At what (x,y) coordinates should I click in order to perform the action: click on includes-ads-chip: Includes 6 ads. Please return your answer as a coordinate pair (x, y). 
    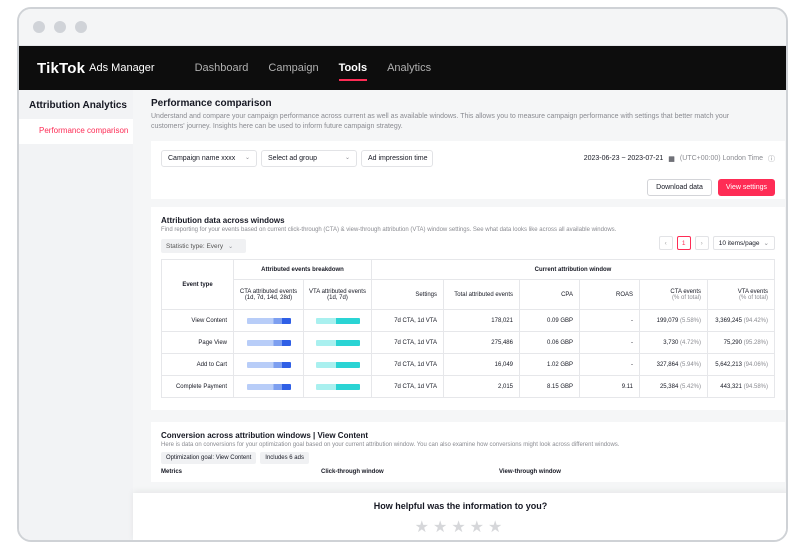
    Looking at the image, I should click on (284, 458).